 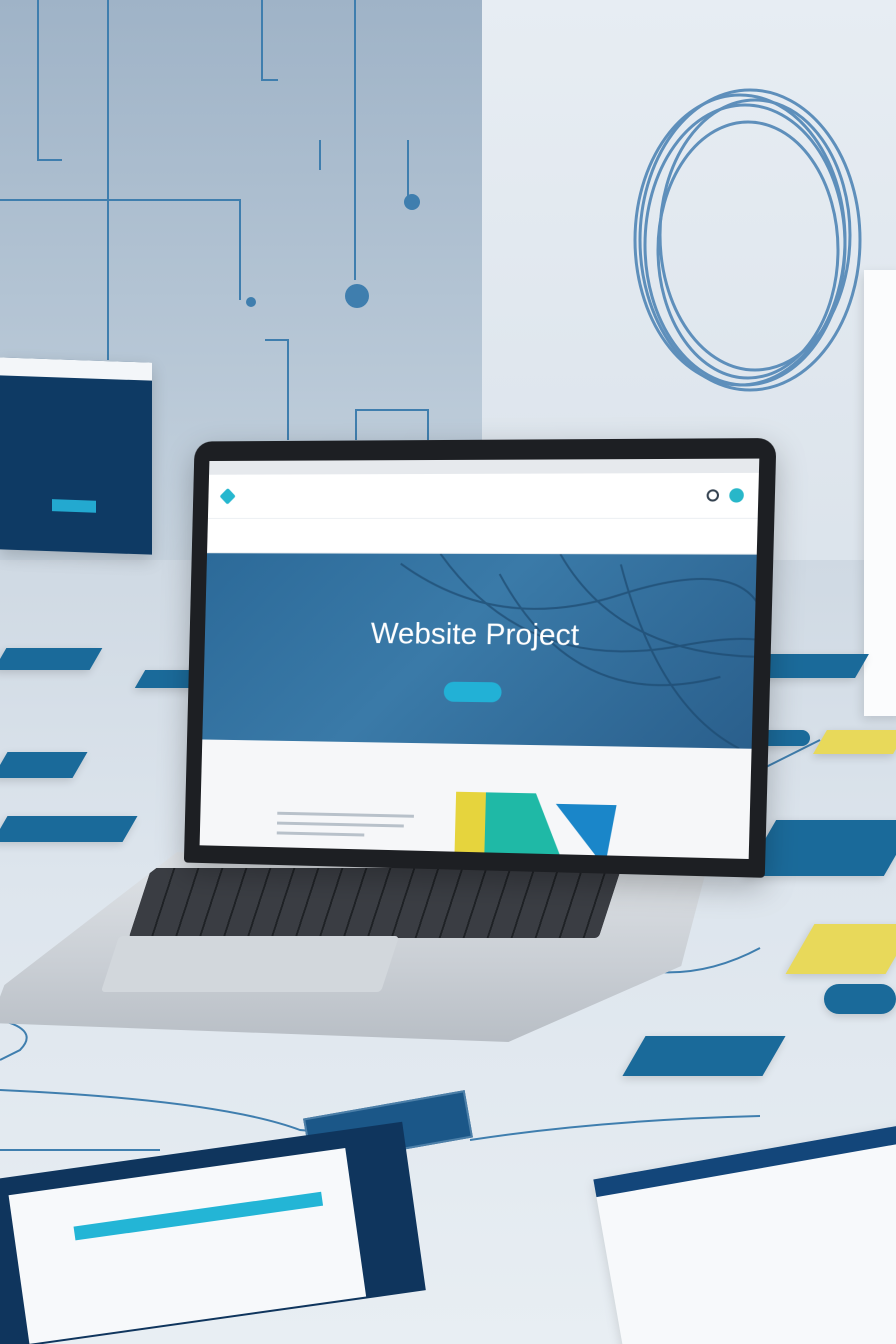 What do you see at coordinates (880, 493) in the screenshot?
I see `code-printout` at bounding box center [880, 493].